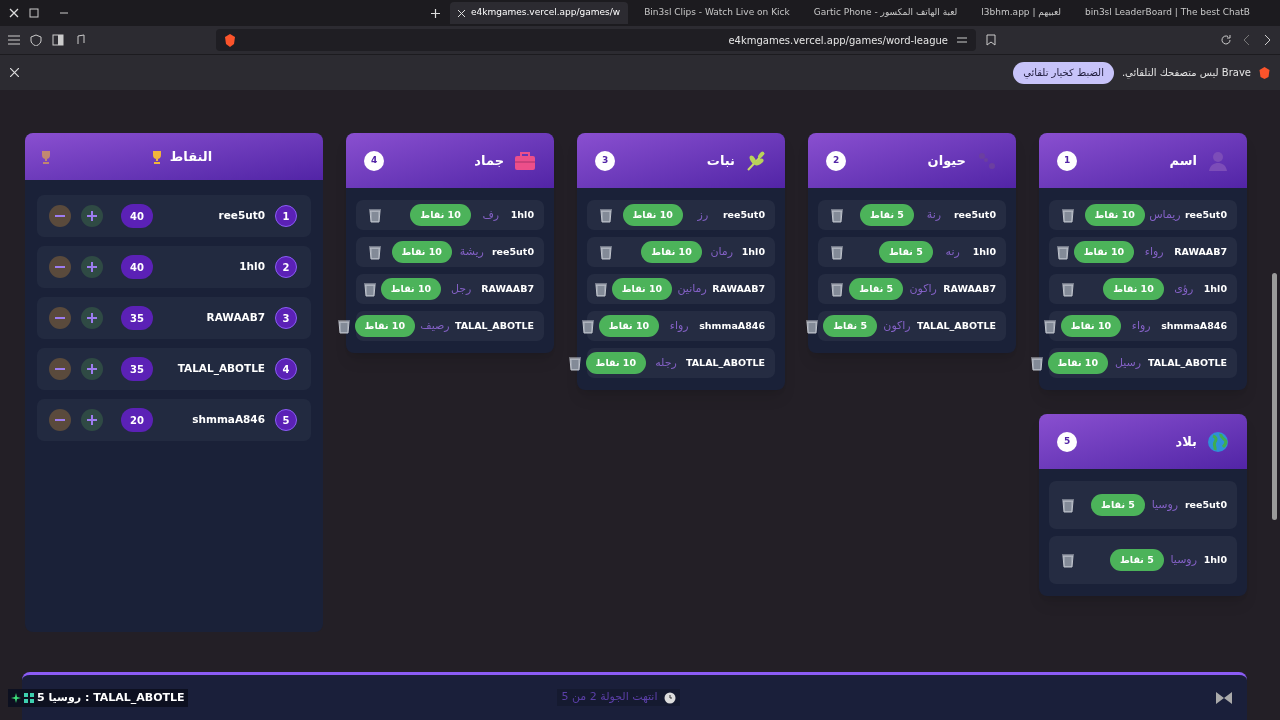 The image size is (1280, 720). What do you see at coordinates (1063, 72) in the screenshot?
I see `set-default-button: الضبط كخيار تلقائي` at bounding box center [1063, 72].